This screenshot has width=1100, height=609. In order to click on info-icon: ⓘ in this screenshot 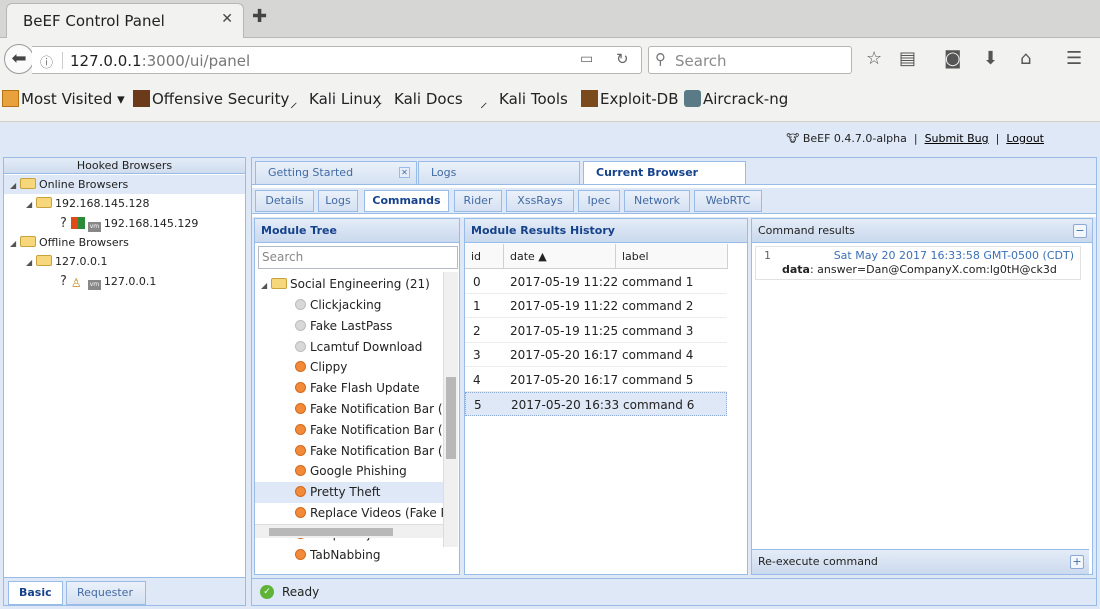, I will do `click(46, 61)`.